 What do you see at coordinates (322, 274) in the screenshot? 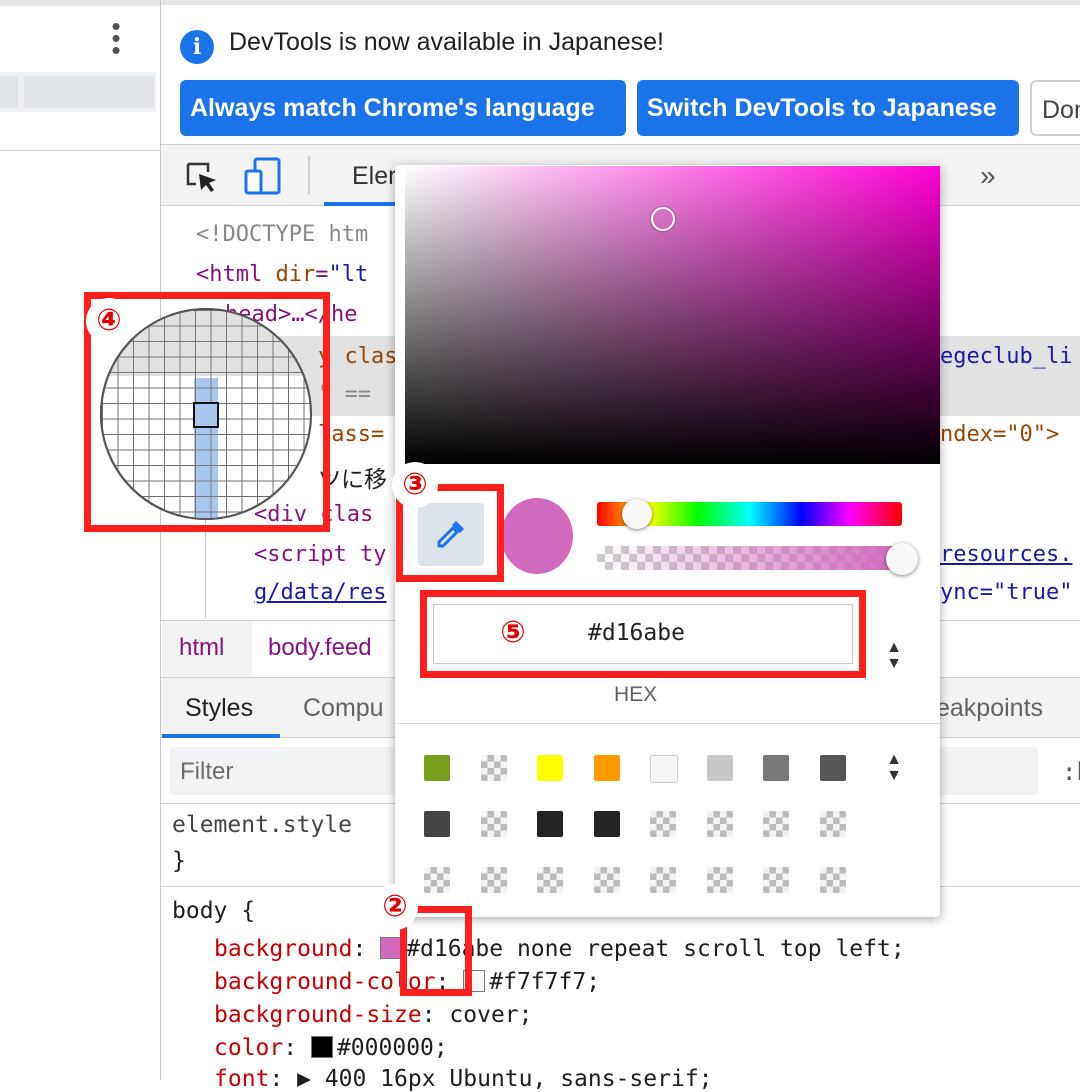
I see `dom-equals: =` at bounding box center [322, 274].